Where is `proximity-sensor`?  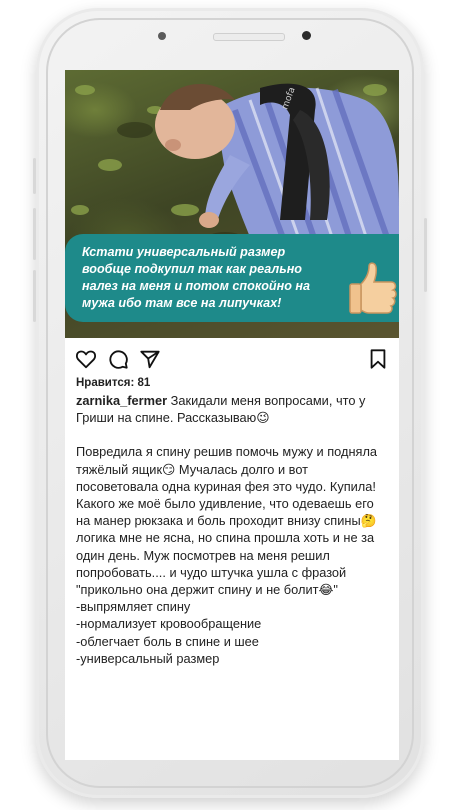
proximity-sensor is located at coordinates (306, 35).